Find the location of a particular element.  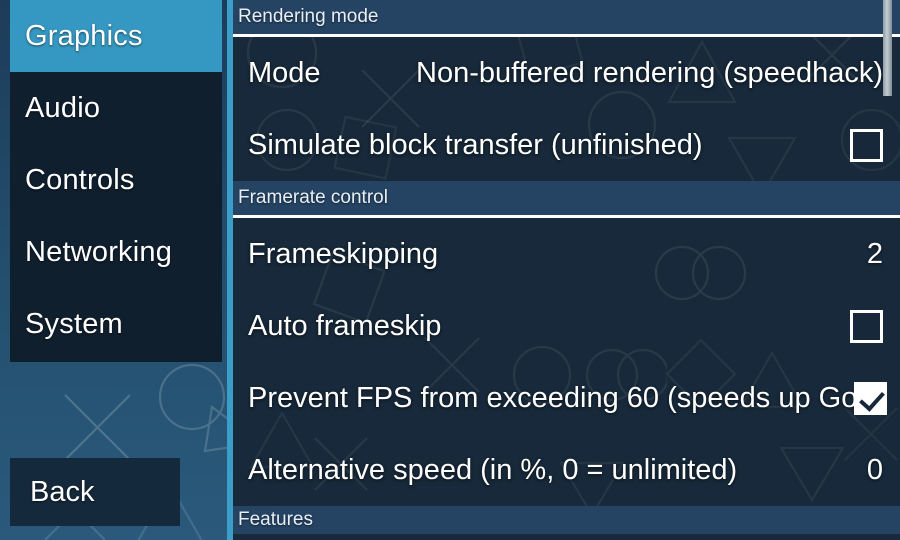

section-title: Framerate control is located at coordinates (313, 197).